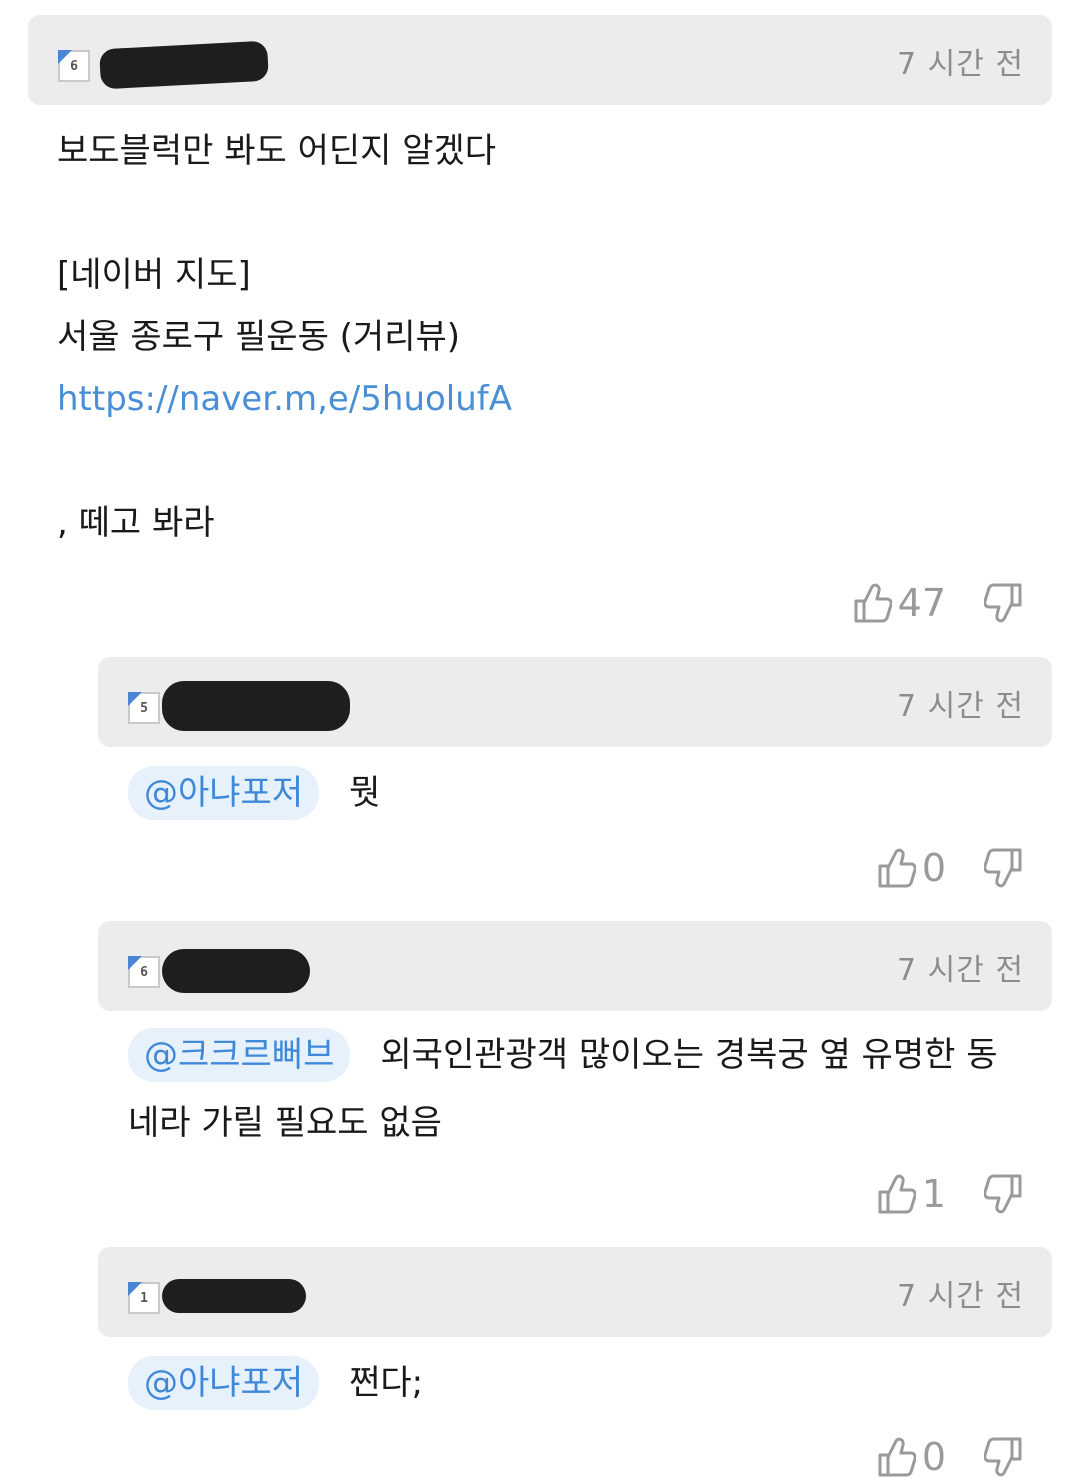 This screenshot has height=1483, width=1080. What do you see at coordinates (154, 275) in the screenshot?
I see `comment-line: [네이버 지도]` at bounding box center [154, 275].